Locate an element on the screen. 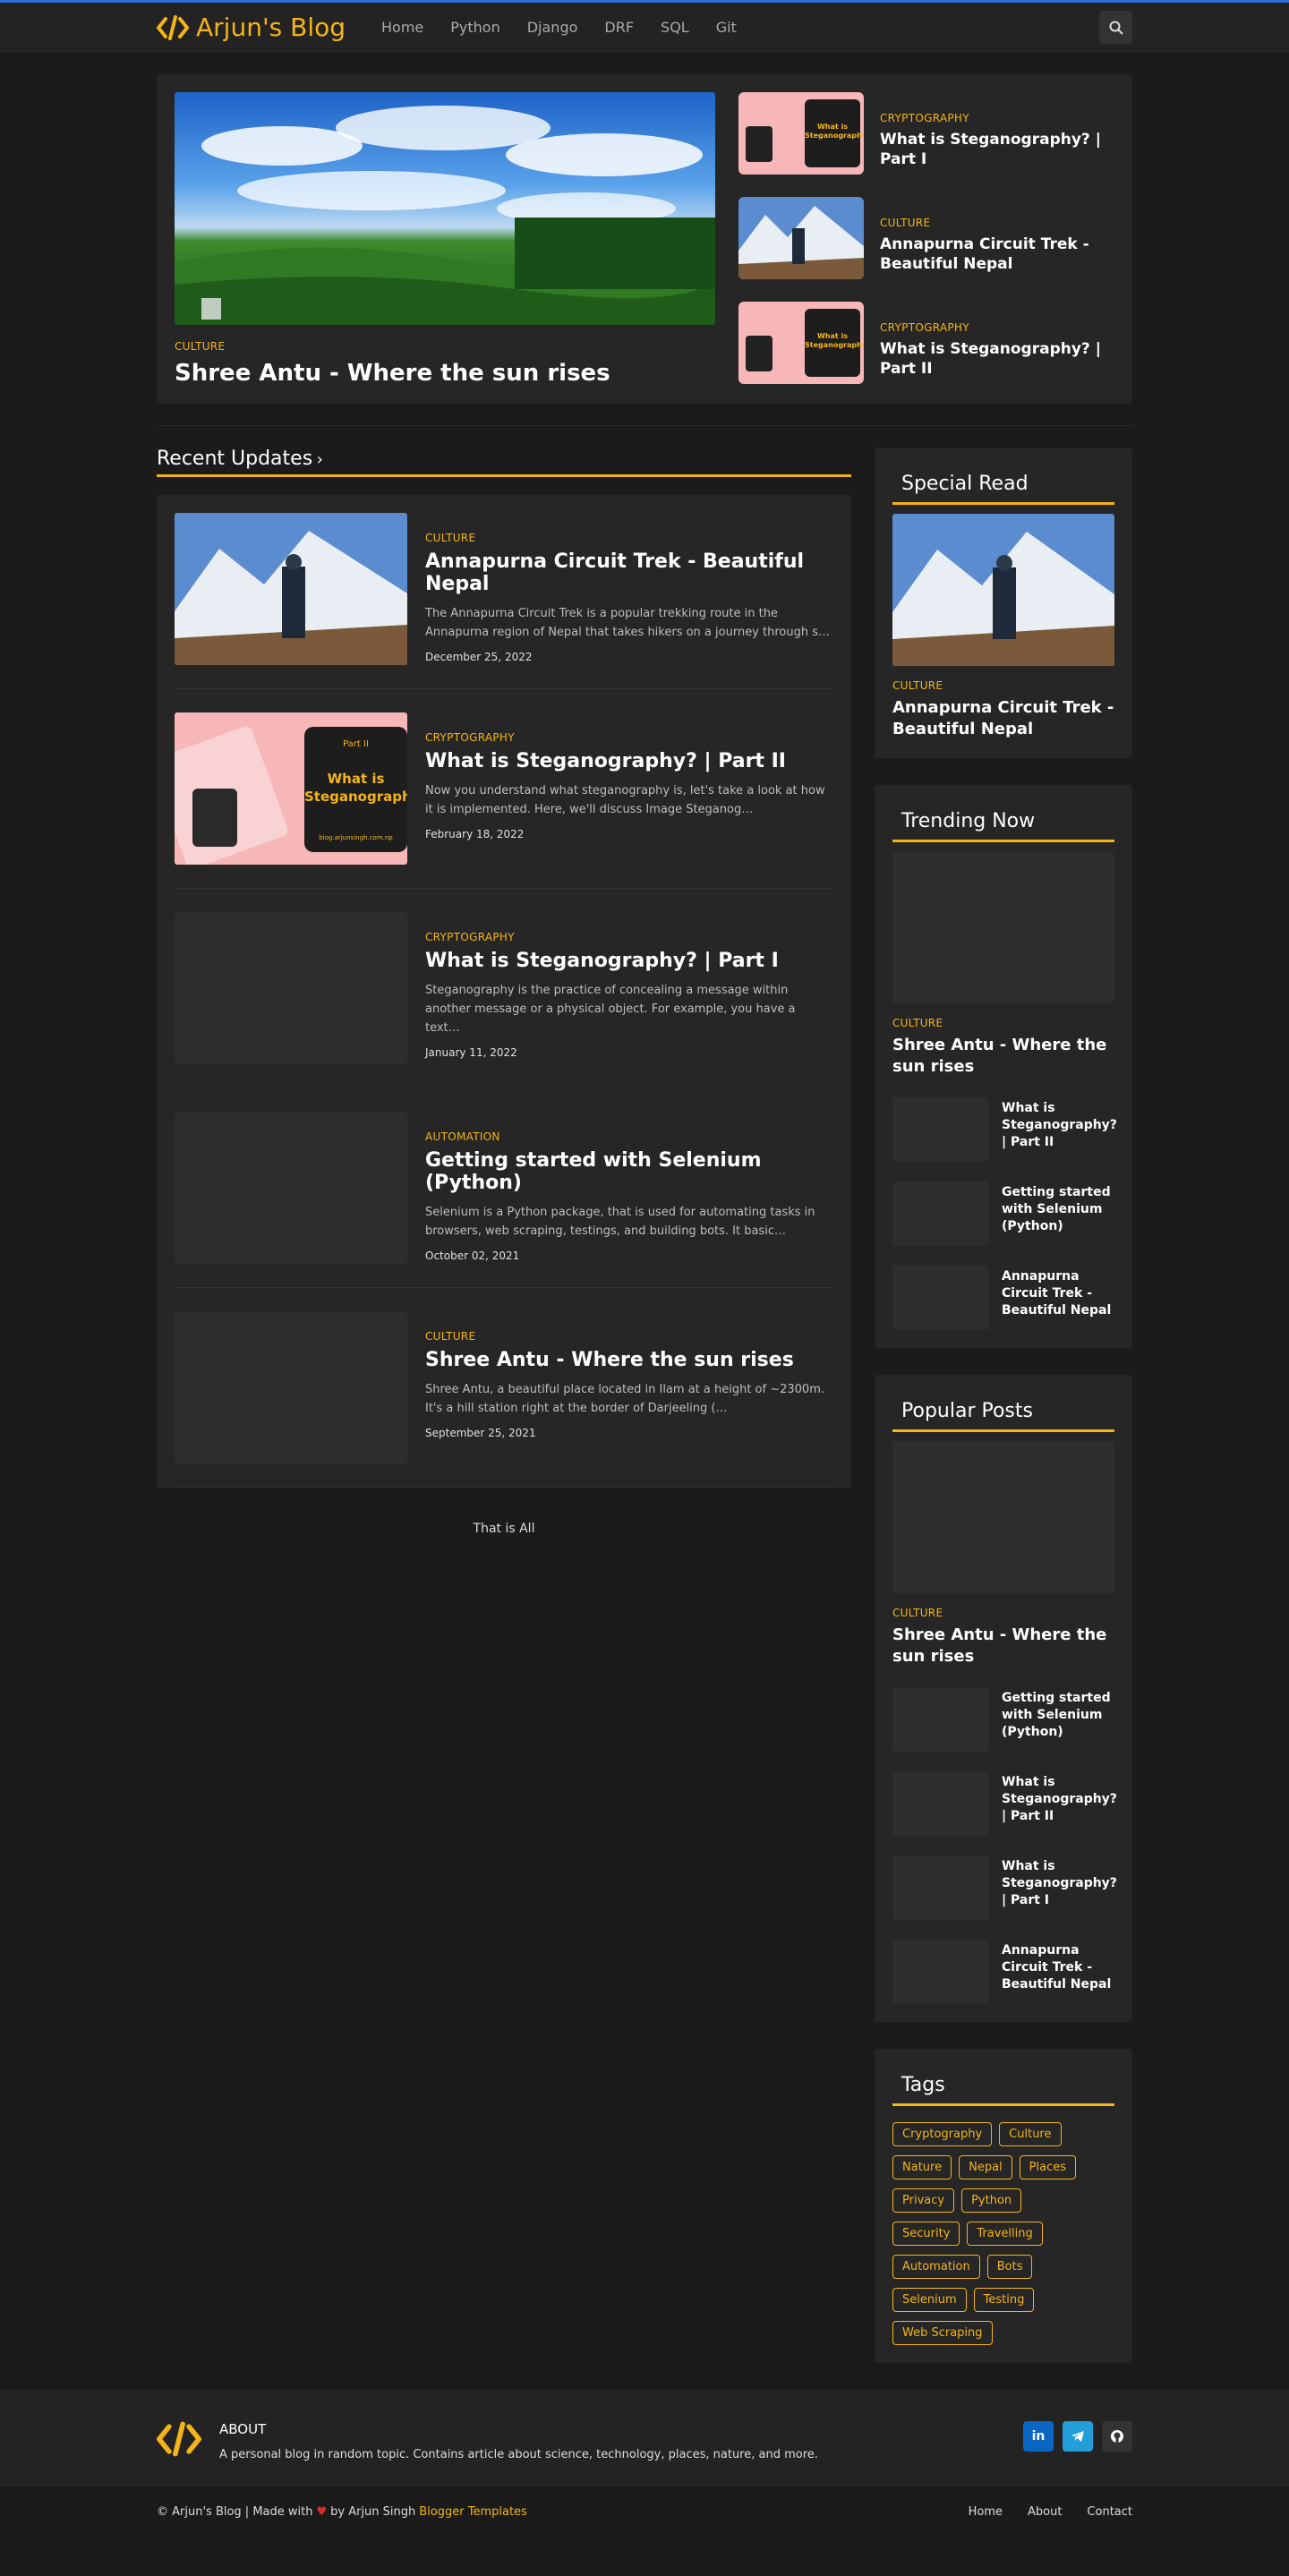  brand-name: Arjun's Blog is located at coordinates (271, 27).